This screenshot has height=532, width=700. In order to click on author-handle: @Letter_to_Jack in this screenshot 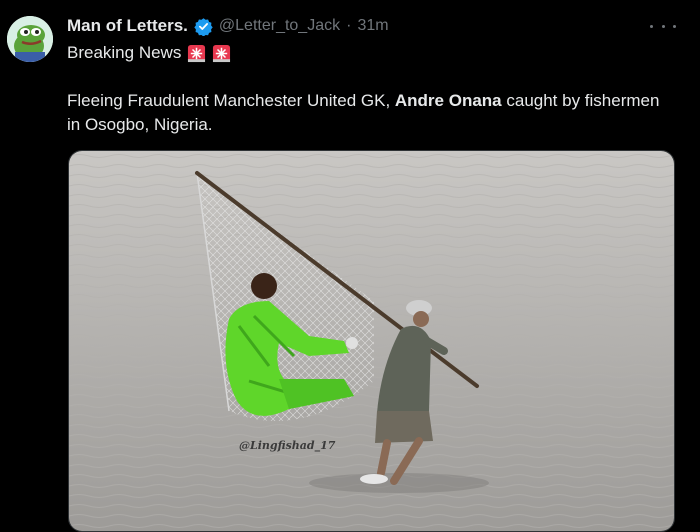, I will do `click(279, 26)`.